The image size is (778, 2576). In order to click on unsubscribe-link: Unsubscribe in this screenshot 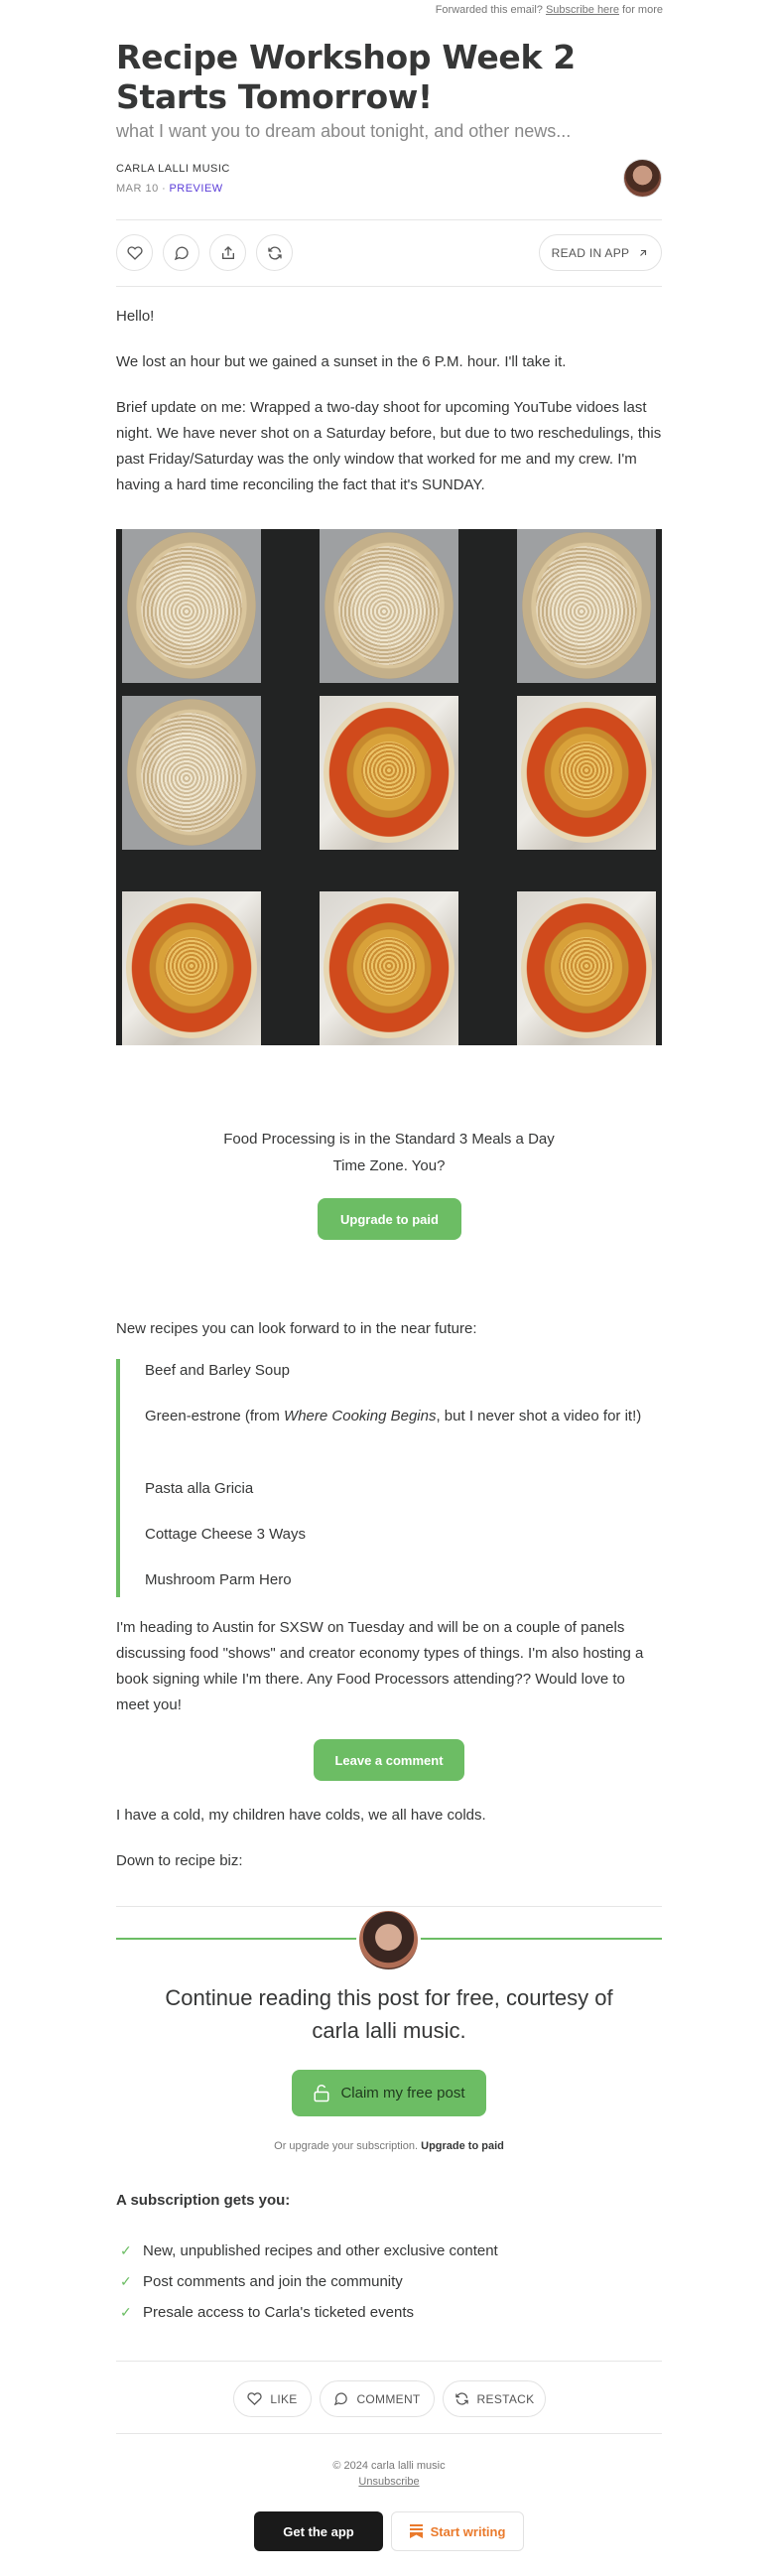, I will do `click(389, 2482)`.